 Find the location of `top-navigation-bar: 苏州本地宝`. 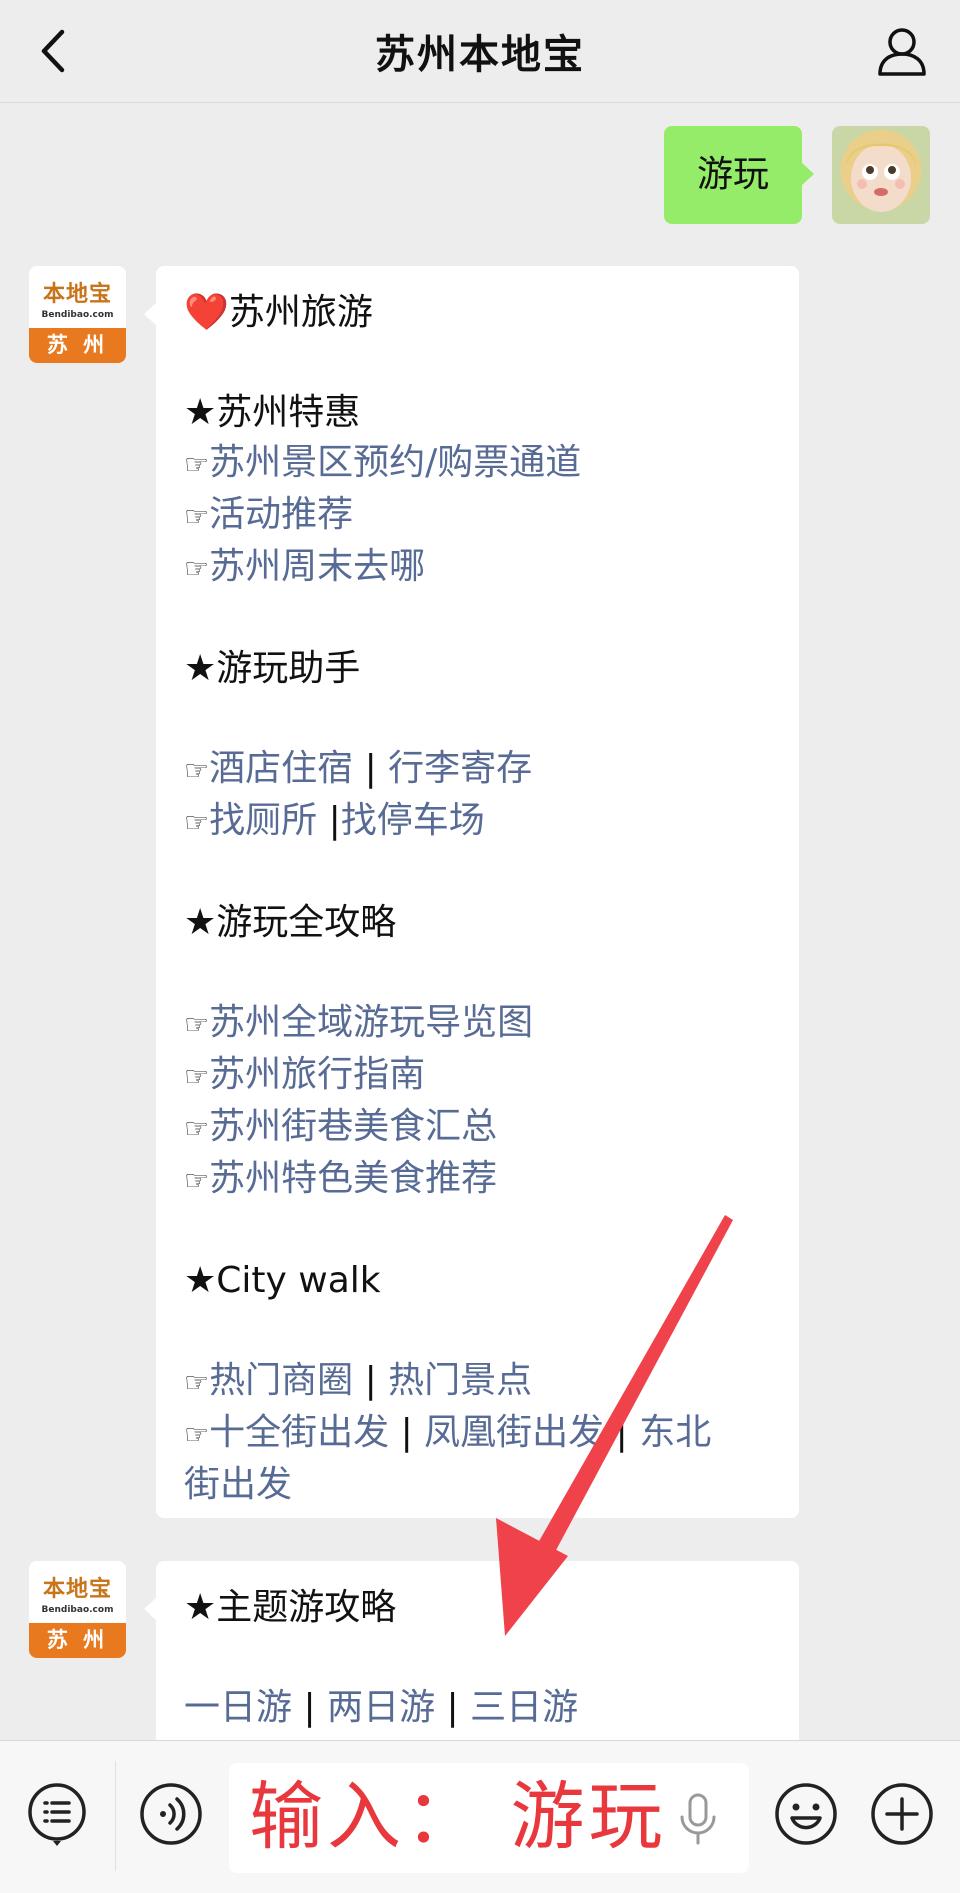

top-navigation-bar: 苏州本地宝 is located at coordinates (480, 51).